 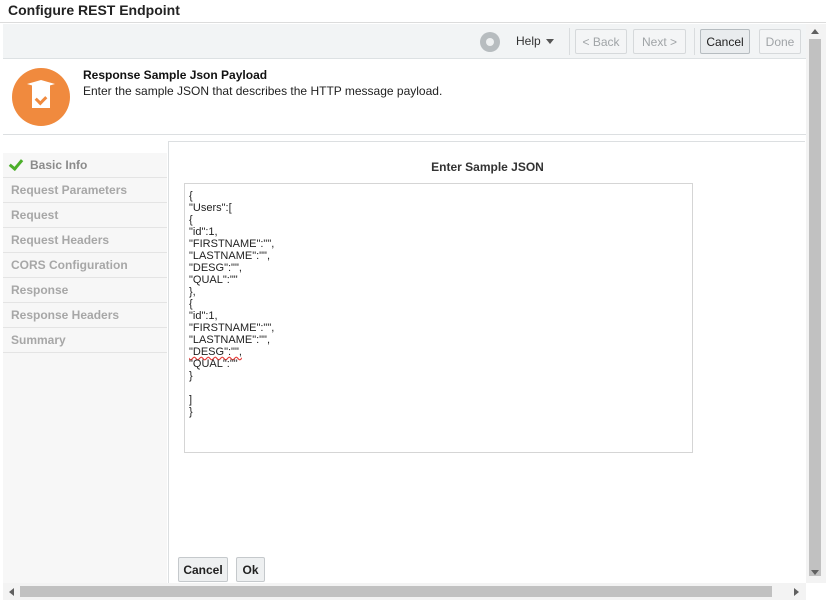 I want to click on sidebar-item-response-headers: Response Headers, so click(x=85, y=315).